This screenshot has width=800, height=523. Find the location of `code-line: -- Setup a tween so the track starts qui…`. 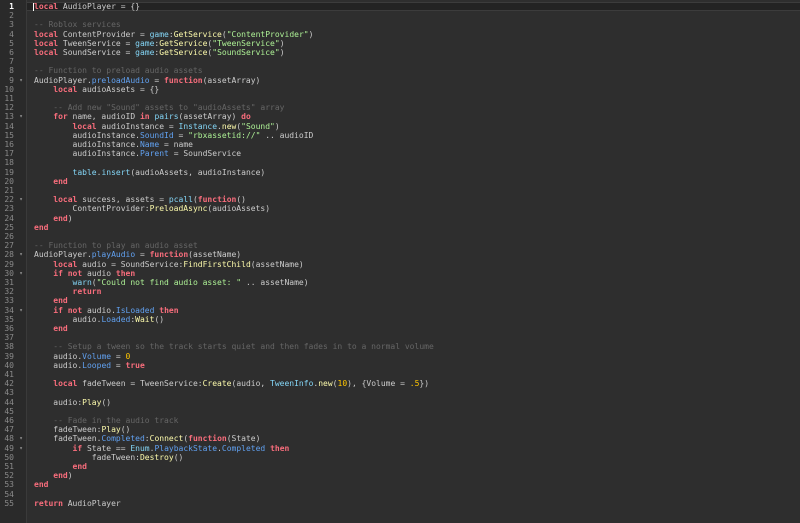

code-line: -- Setup a tween so the track starts qui… is located at coordinates (234, 346).